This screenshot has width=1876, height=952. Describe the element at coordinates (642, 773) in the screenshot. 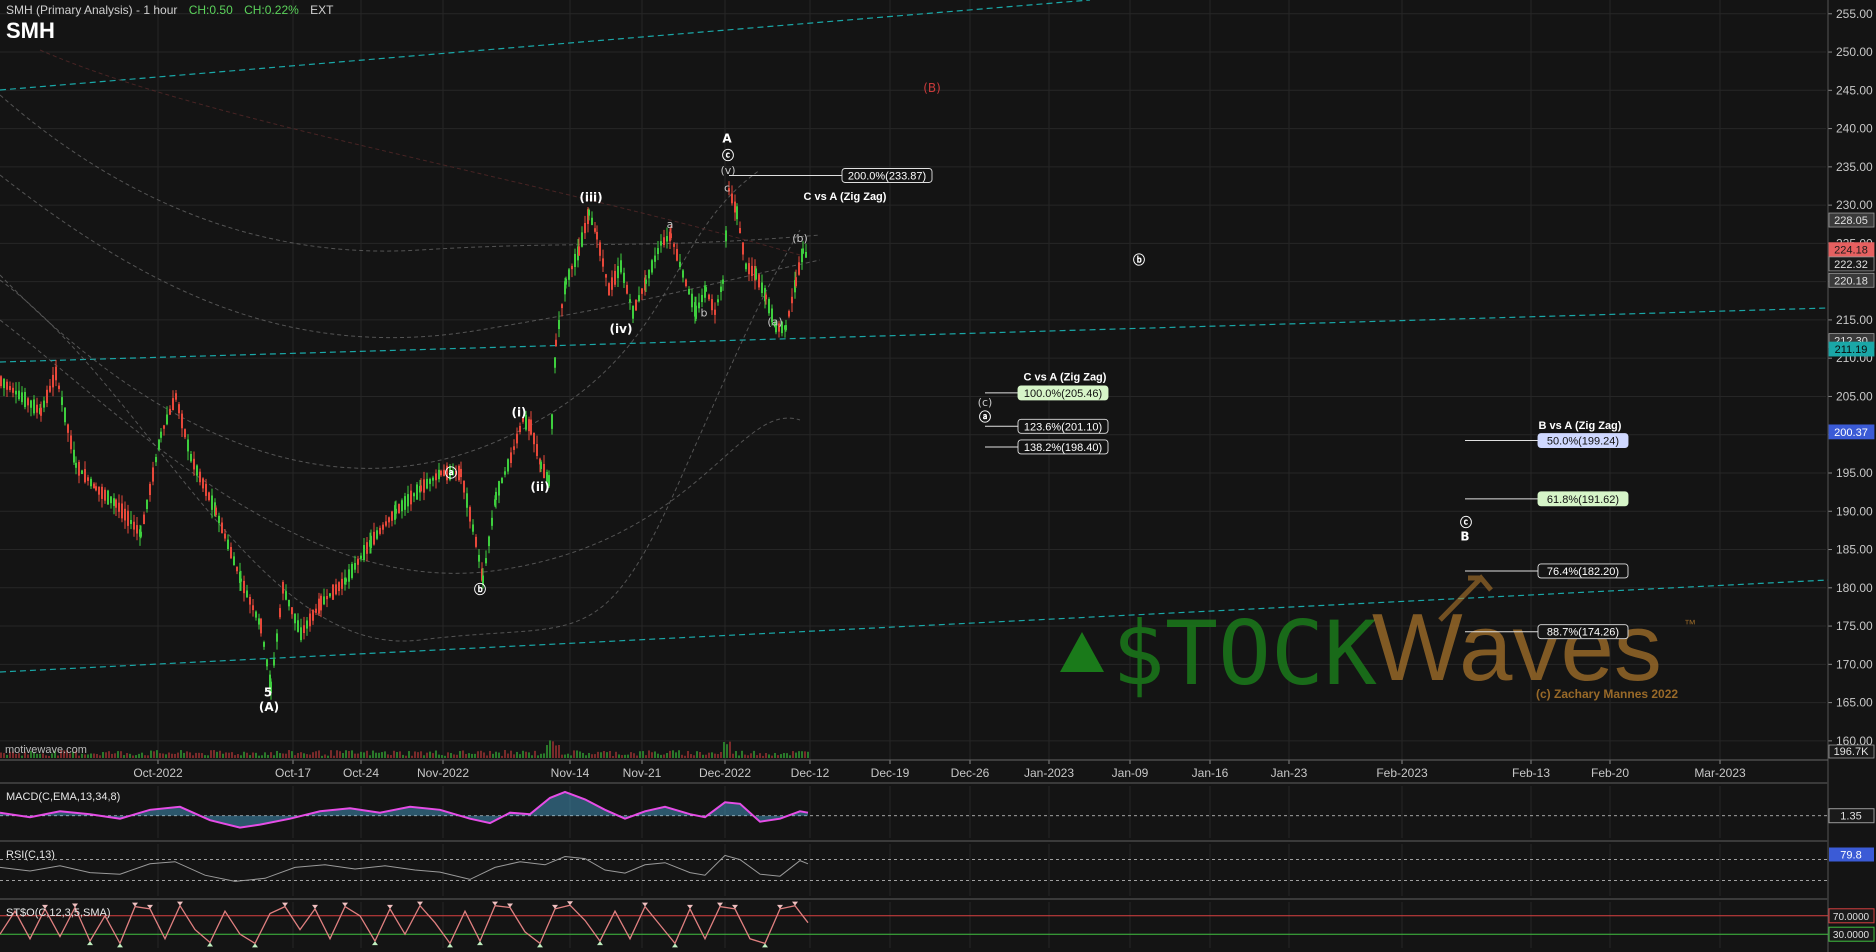

I see `date-tick-label: Nov-21` at that location.